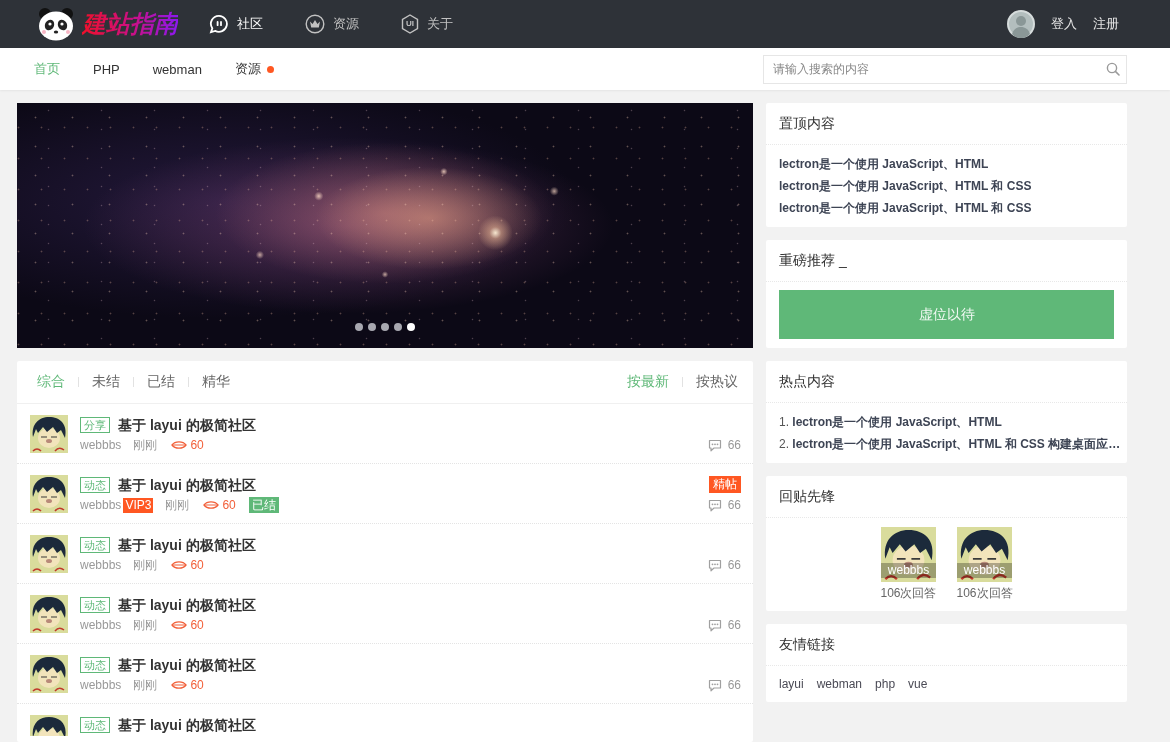  Describe the element at coordinates (106, 382) in the screenshot. I see `filter-tab: 未结` at that location.